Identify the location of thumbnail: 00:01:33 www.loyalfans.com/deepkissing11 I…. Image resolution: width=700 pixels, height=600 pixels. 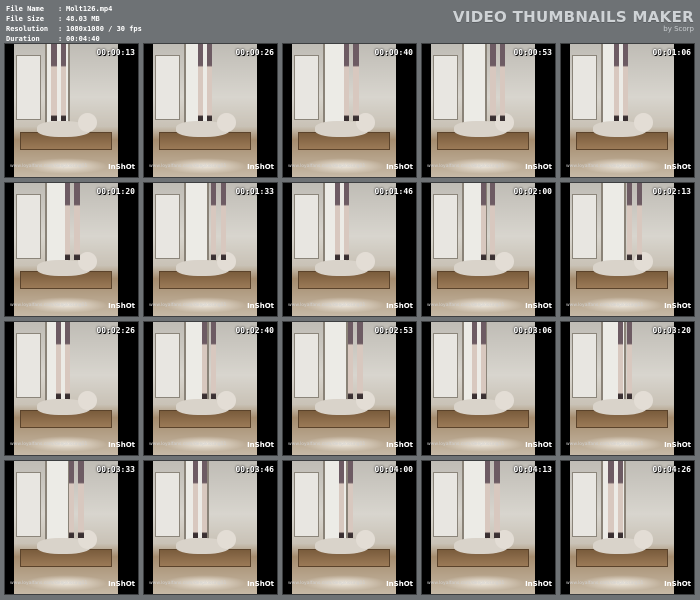
(210, 249).